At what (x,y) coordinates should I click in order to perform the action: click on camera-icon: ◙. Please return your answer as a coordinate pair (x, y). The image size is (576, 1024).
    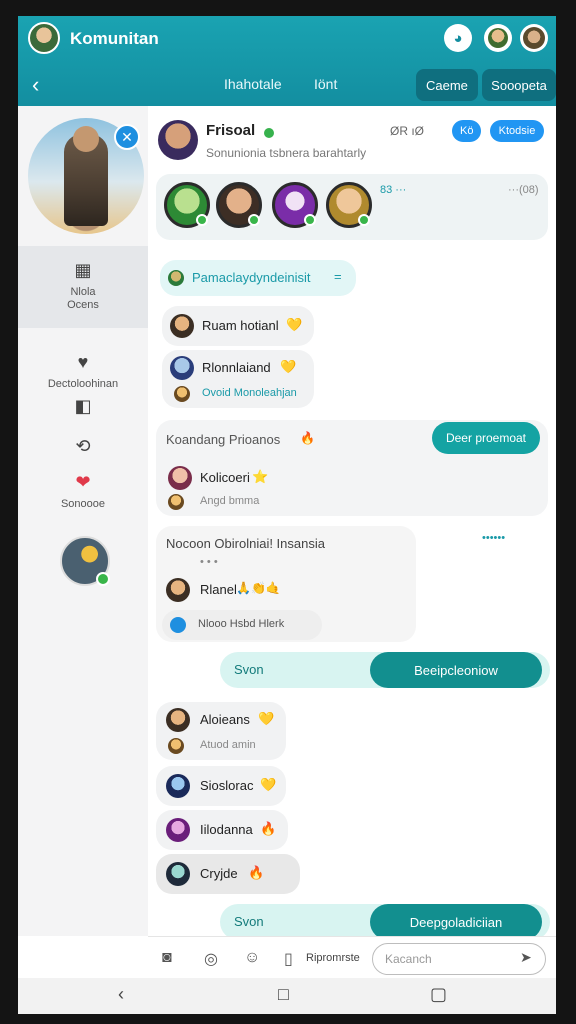
    Looking at the image, I should click on (167, 958).